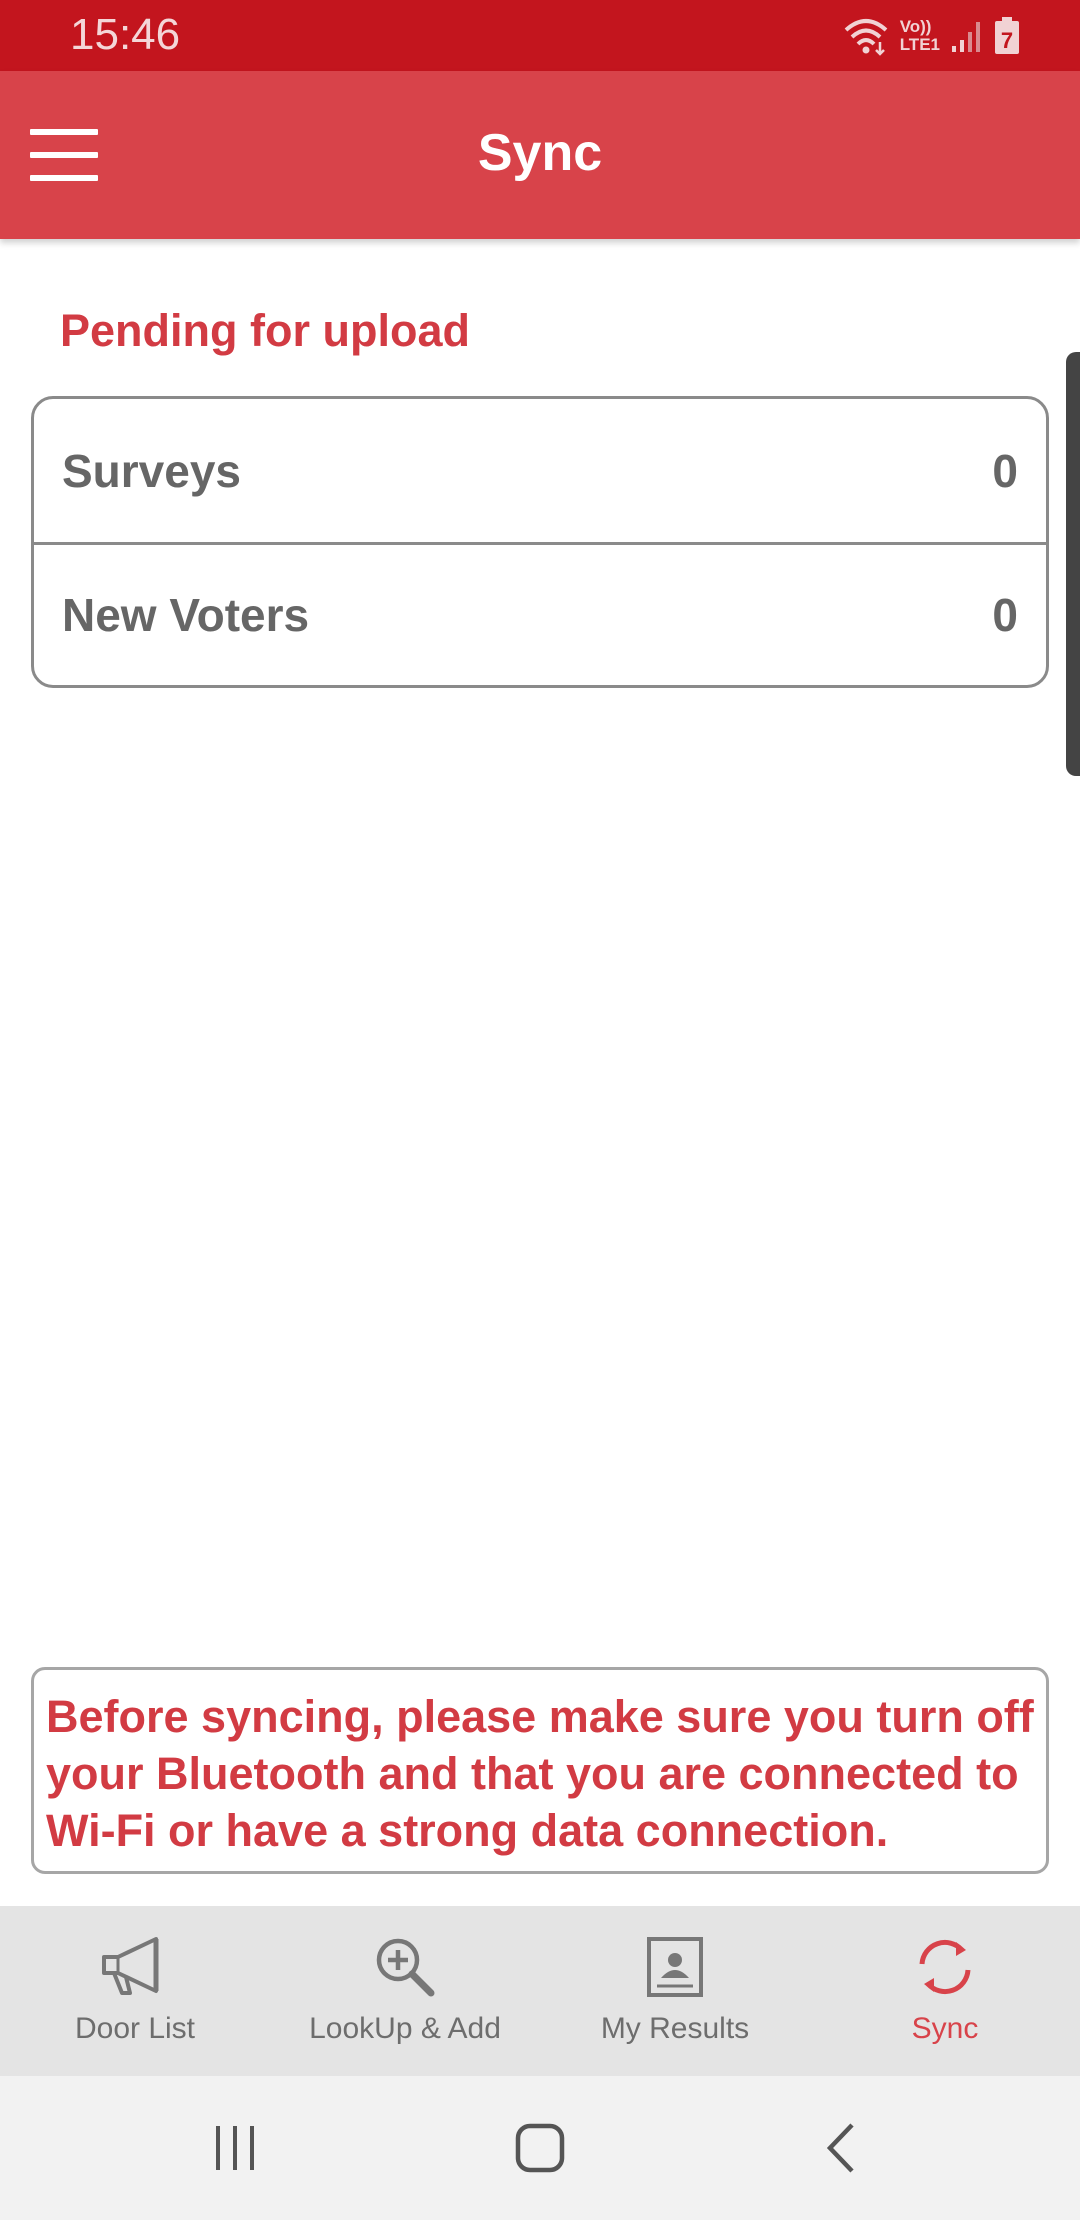 The image size is (1080, 2220). Describe the element at coordinates (135, 2028) in the screenshot. I see `nav-label: Door List` at that location.